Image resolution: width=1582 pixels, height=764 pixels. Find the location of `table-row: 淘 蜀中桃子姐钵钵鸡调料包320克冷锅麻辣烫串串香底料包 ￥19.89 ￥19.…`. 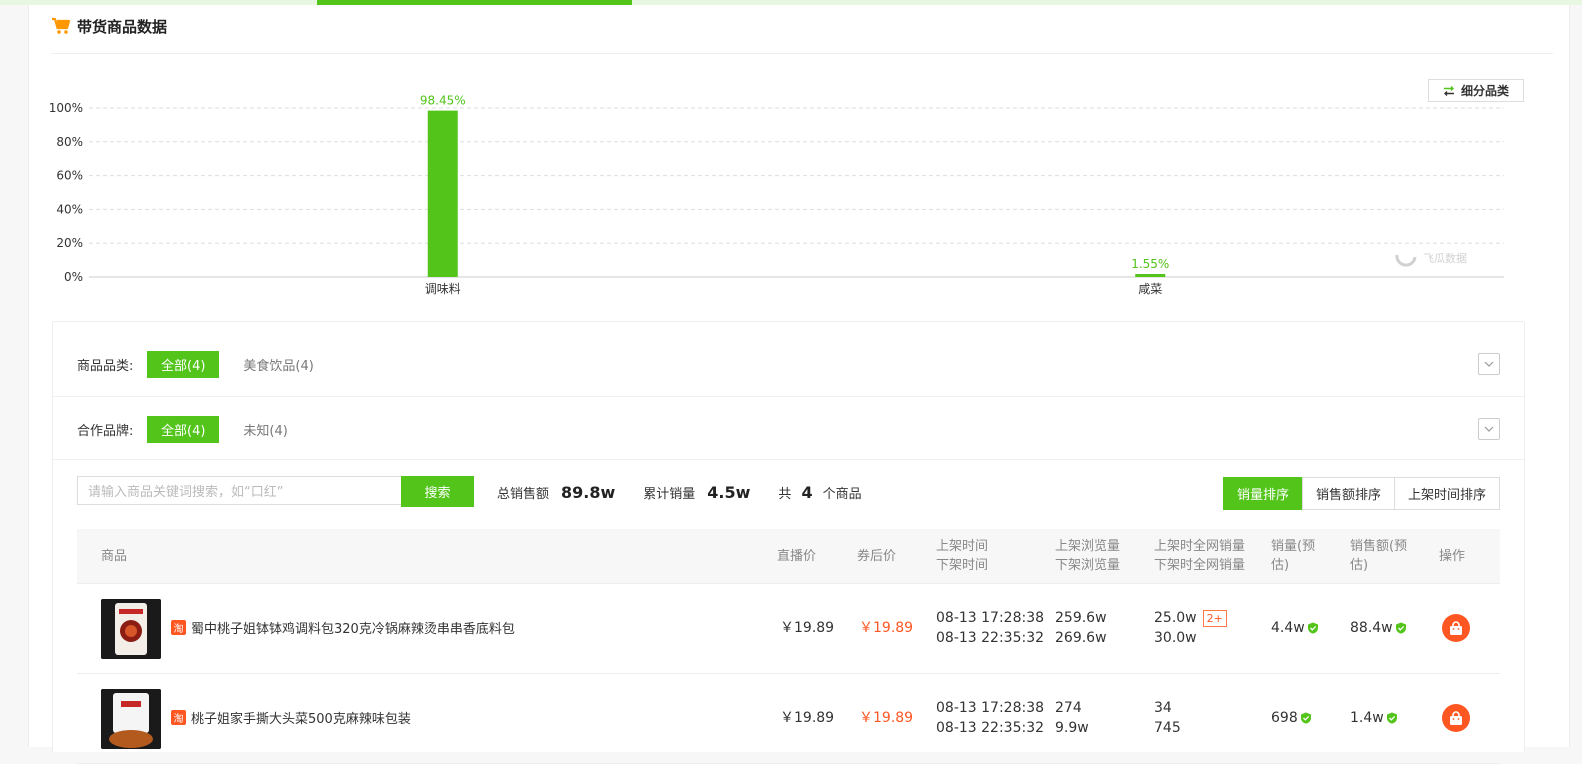

table-row: 淘 蜀中桃子姐钵钵鸡调料包320克冷锅麻辣烫串串香底料包 ￥19.89 ￥19.… is located at coordinates (788, 629).